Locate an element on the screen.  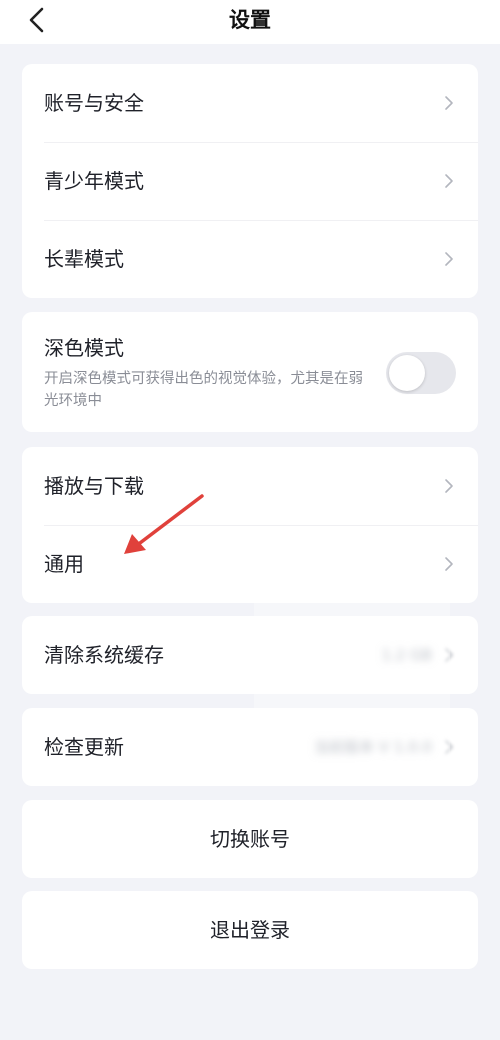
row-label: 检查更新 is located at coordinates (84, 747).